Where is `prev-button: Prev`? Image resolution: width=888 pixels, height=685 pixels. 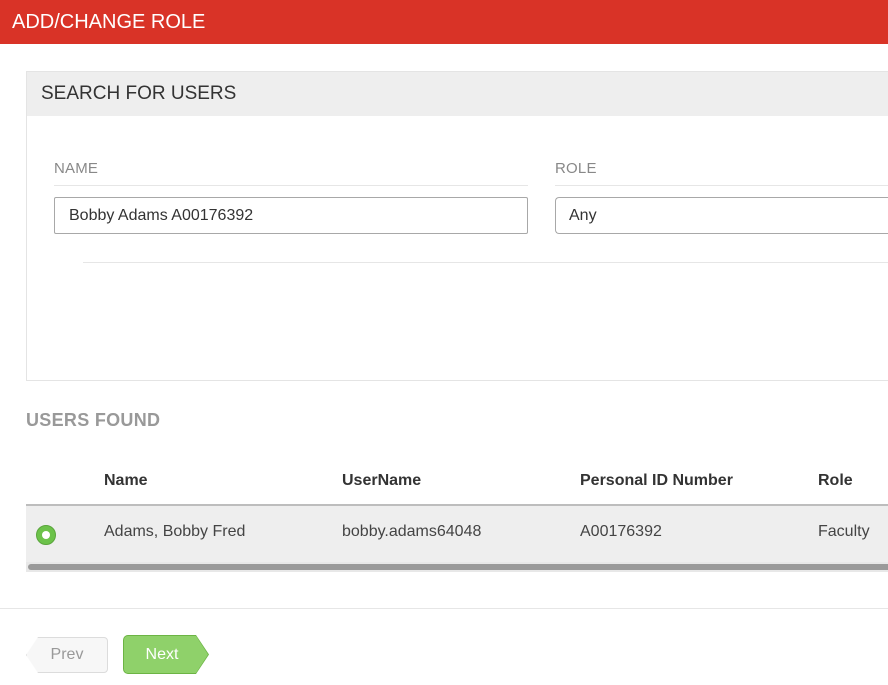 prev-button: Prev is located at coordinates (67, 655).